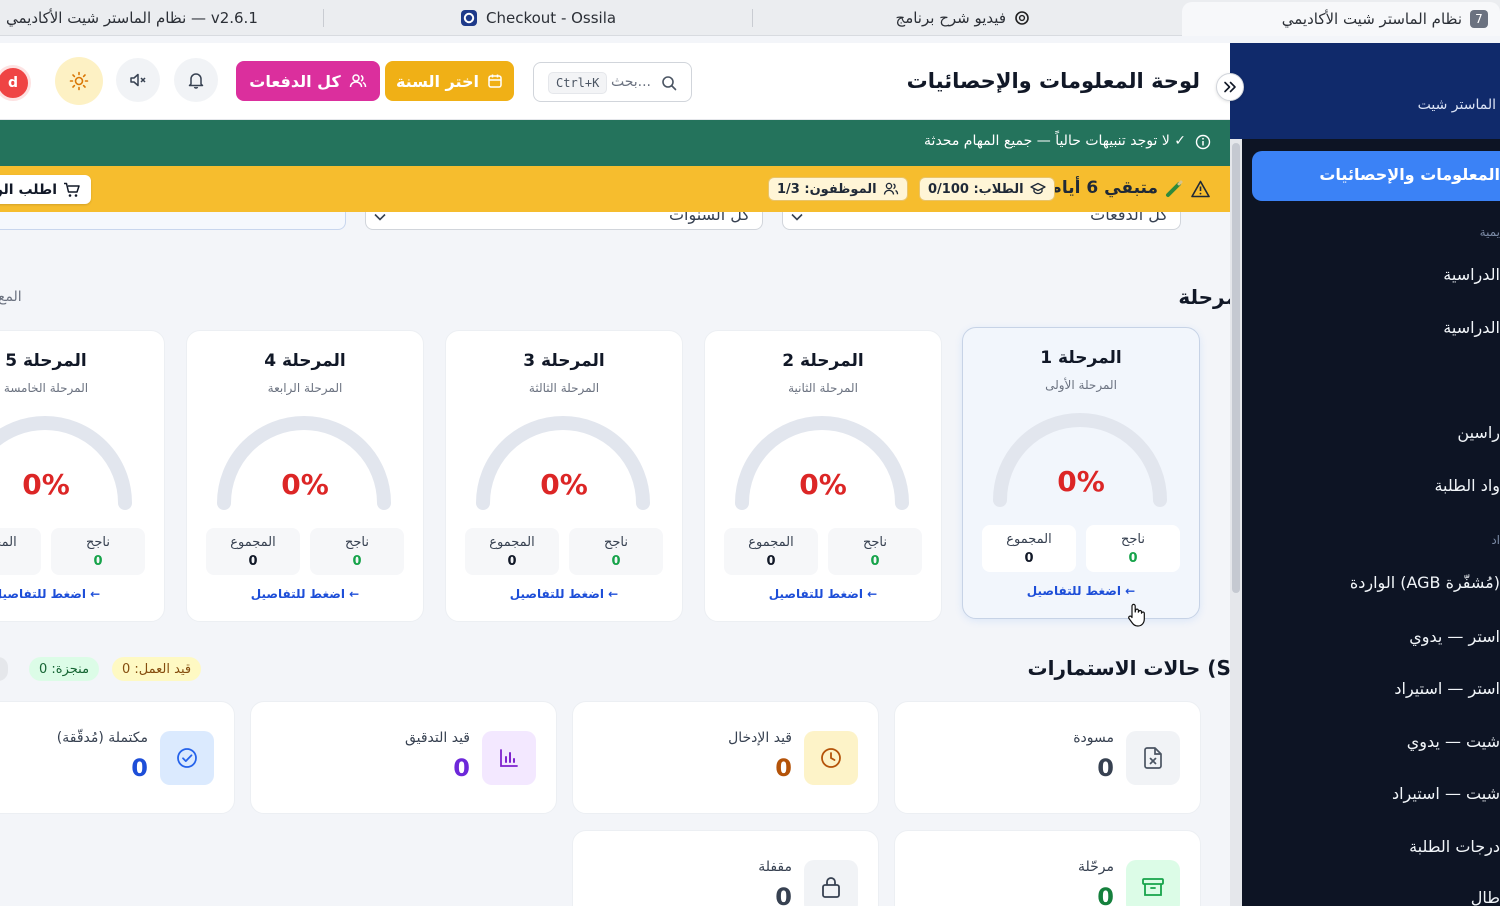 The width and height of the screenshot is (1500, 906). What do you see at coordinates (1485, 897) in the screenshot?
I see `sidebar-item: طال` at bounding box center [1485, 897].